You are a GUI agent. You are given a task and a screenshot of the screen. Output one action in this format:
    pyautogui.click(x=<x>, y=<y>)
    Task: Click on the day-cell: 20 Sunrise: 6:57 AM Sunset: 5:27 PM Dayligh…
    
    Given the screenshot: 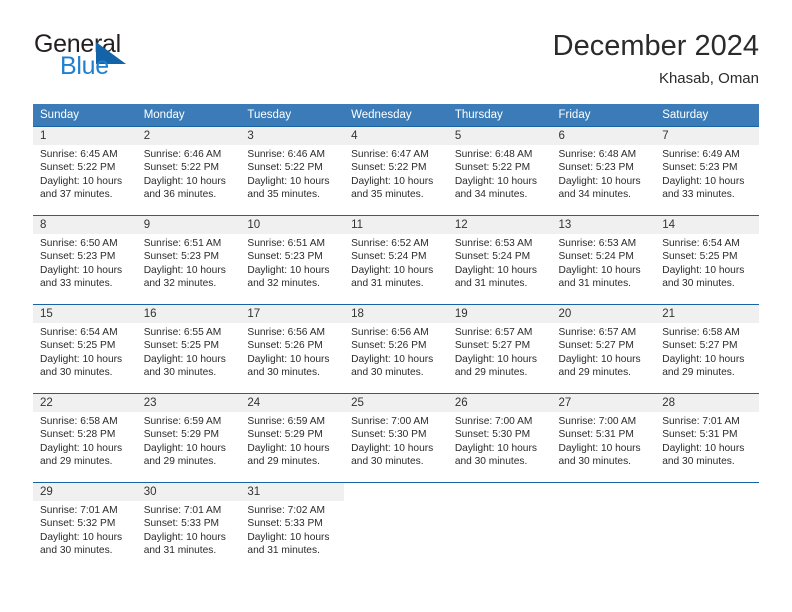 What is the action you would take?
    pyautogui.click(x=603, y=348)
    